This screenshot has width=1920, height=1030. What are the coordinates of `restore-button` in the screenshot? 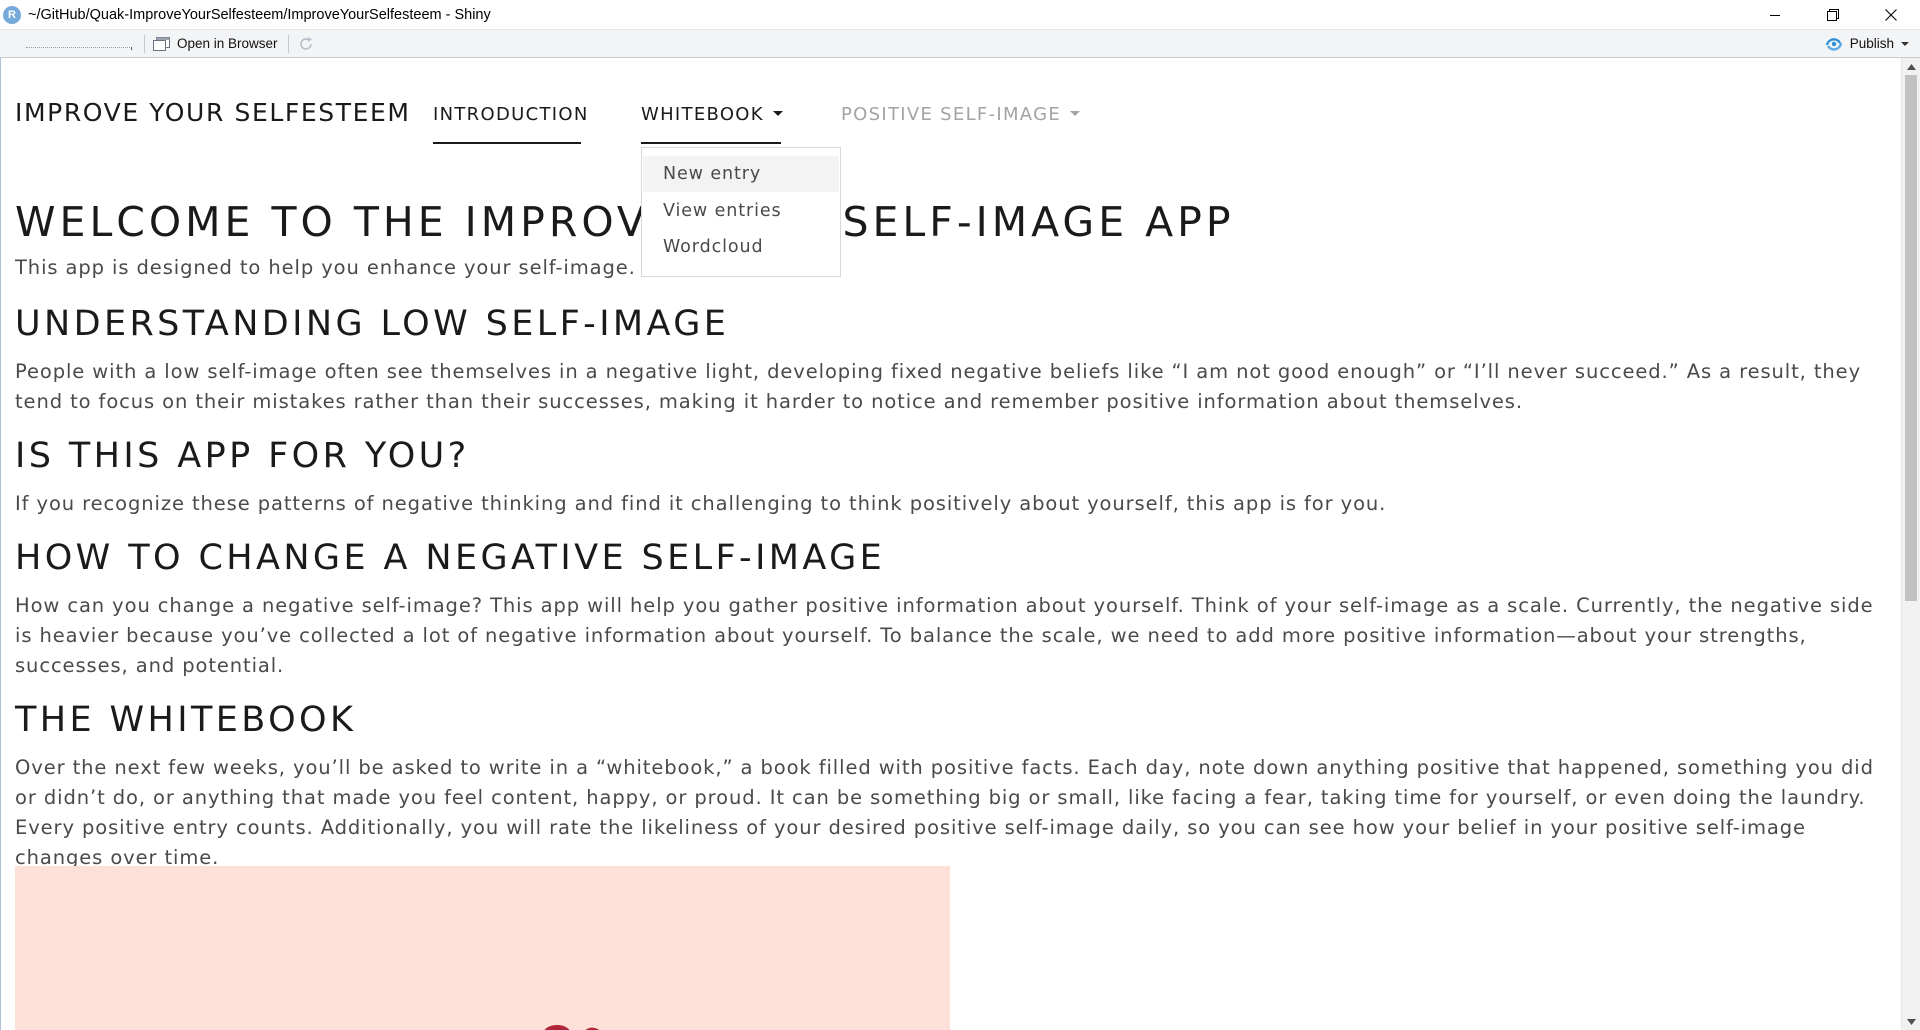 It's located at (1833, 14).